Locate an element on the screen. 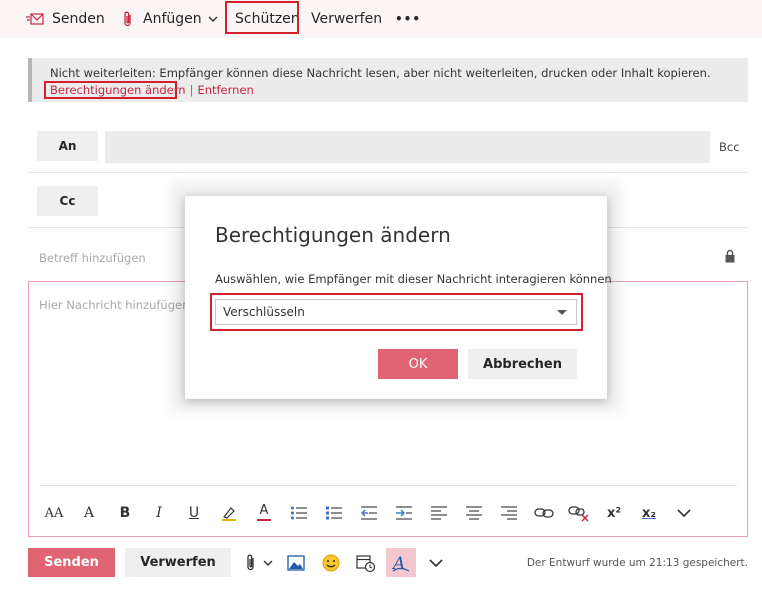  to-input is located at coordinates (407, 147).